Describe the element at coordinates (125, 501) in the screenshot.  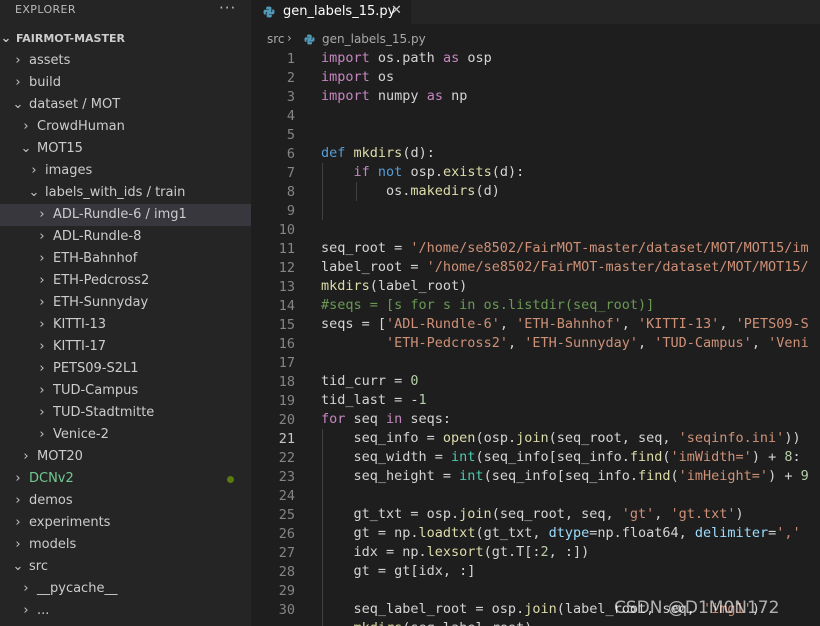
I see `tree-item-demos: › demos` at that location.